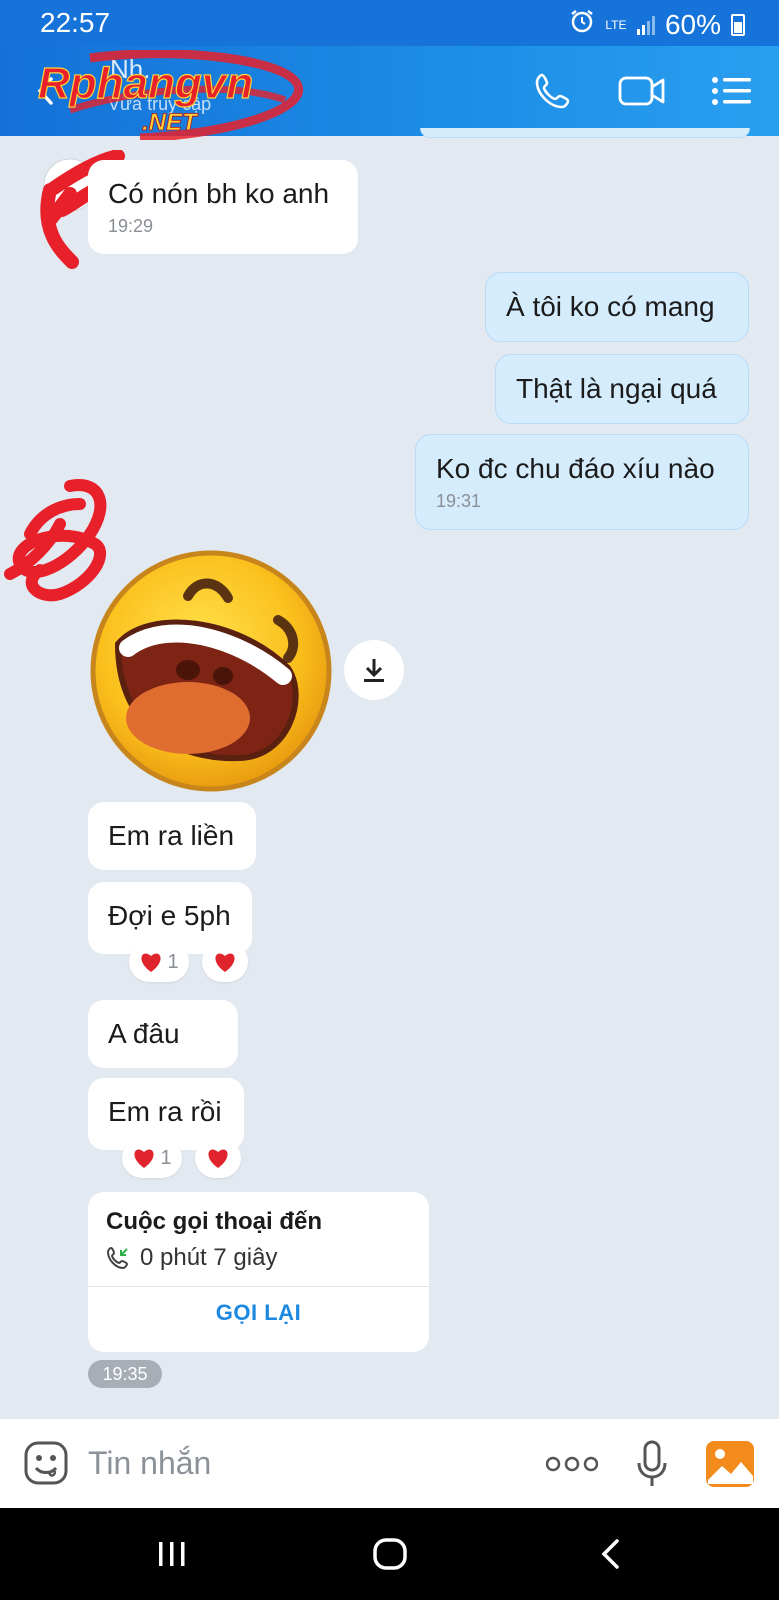  Describe the element at coordinates (219, 193) in the screenshot. I see `message-text: Có nón bh ko anh` at that location.